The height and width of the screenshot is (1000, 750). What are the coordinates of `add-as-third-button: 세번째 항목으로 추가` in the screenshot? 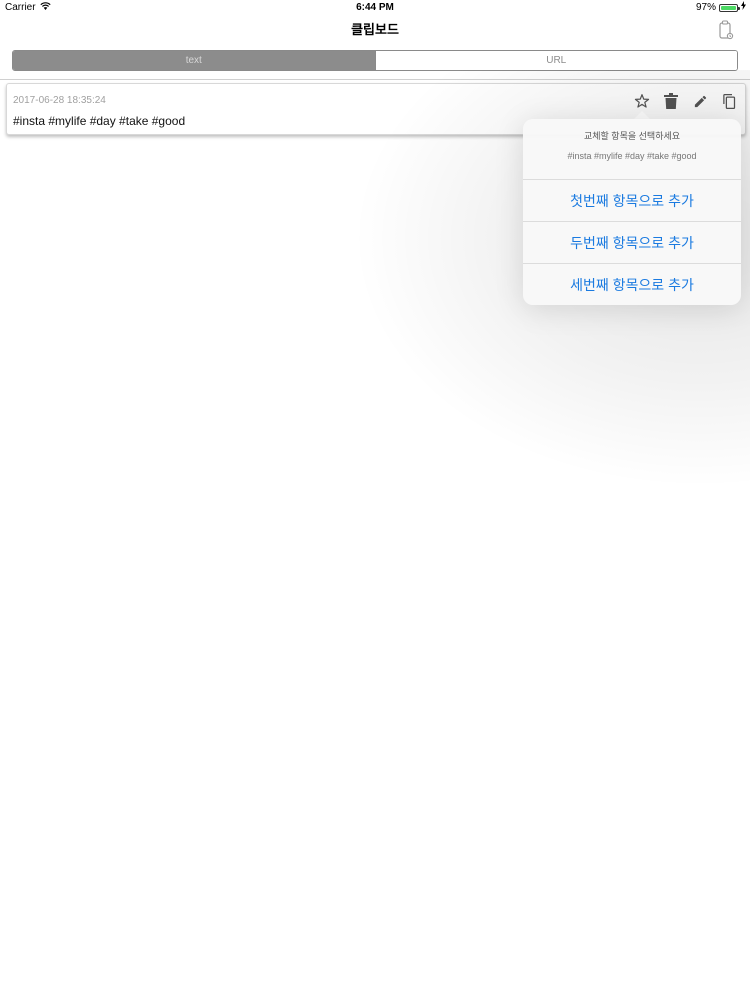 It's located at (632, 284).